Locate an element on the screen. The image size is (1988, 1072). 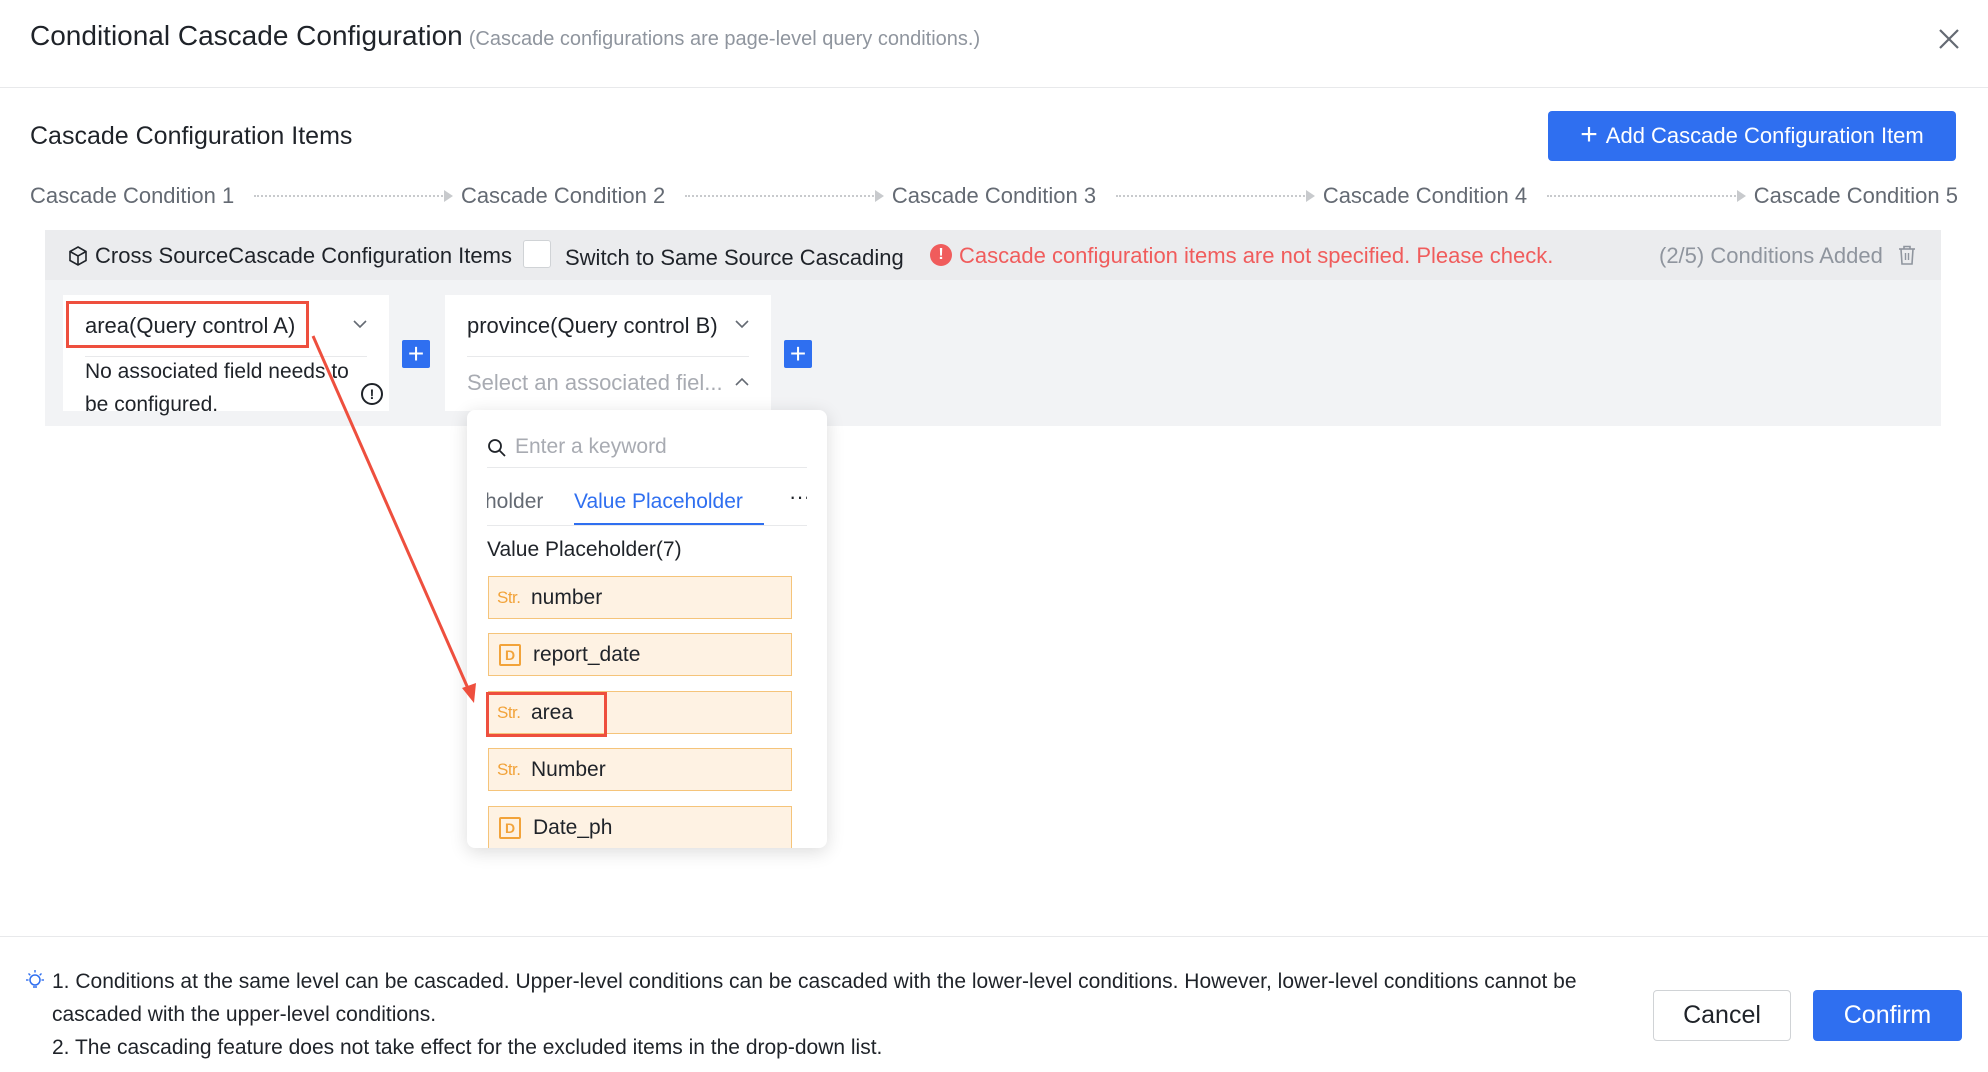
conditions-count: (2/5) Conditions Added is located at coordinates (1771, 255).